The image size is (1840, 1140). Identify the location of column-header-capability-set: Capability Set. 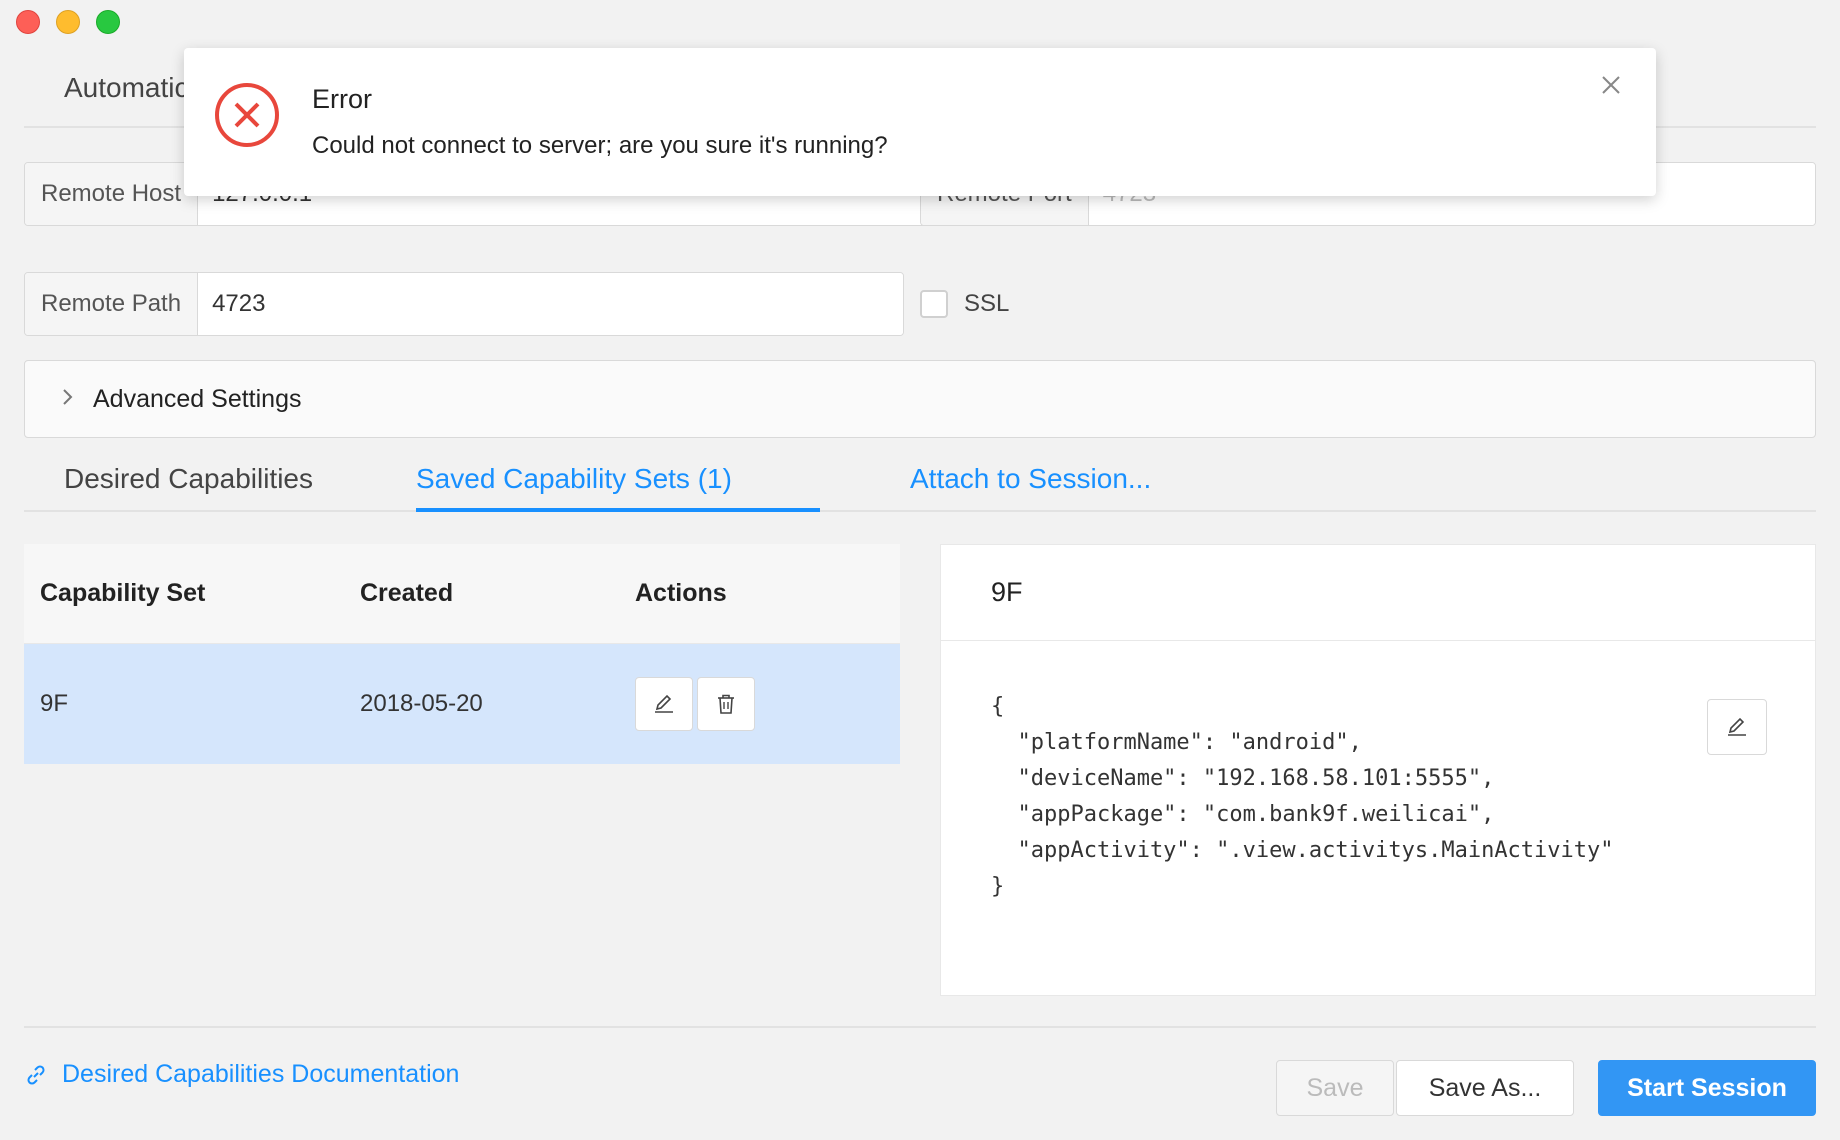
(123, 593).